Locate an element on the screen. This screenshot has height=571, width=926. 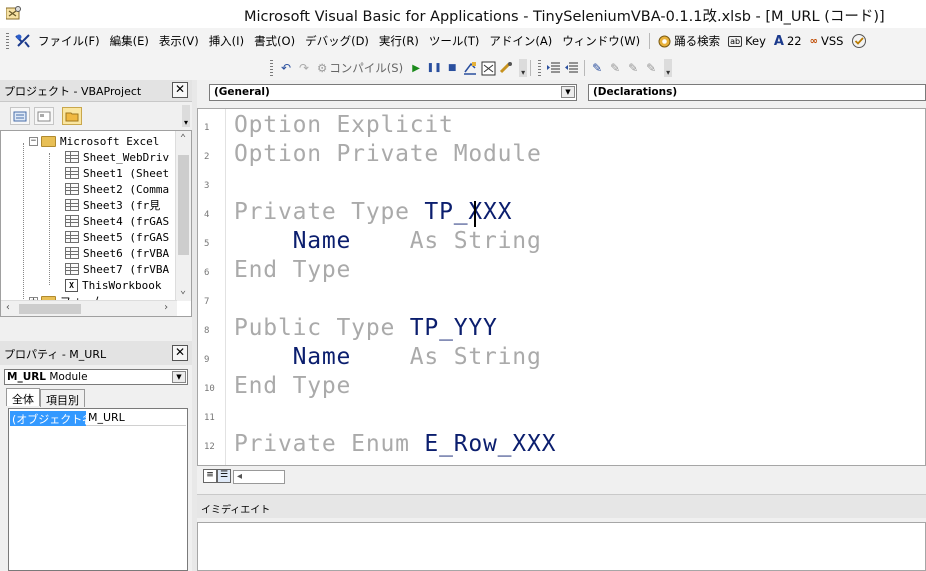
excel-view-icon is located at coordinates (23, 41).